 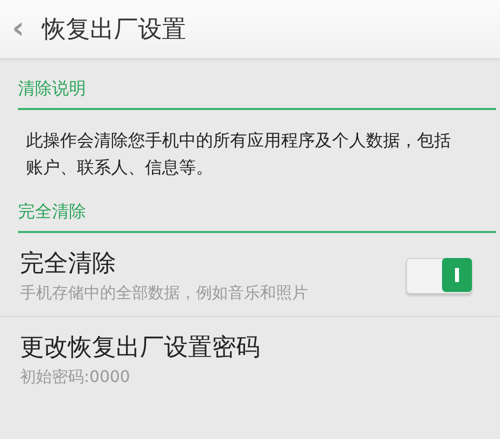 What do you see at coordinates (257, 93) in the screenshot?
I see `section-header: 清除说明` at bounding box center [257, 93].